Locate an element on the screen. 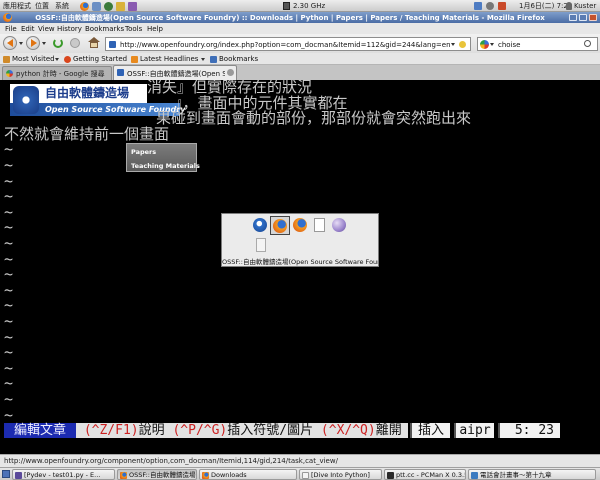  menu-history: History is located at coordinates (69, 29).